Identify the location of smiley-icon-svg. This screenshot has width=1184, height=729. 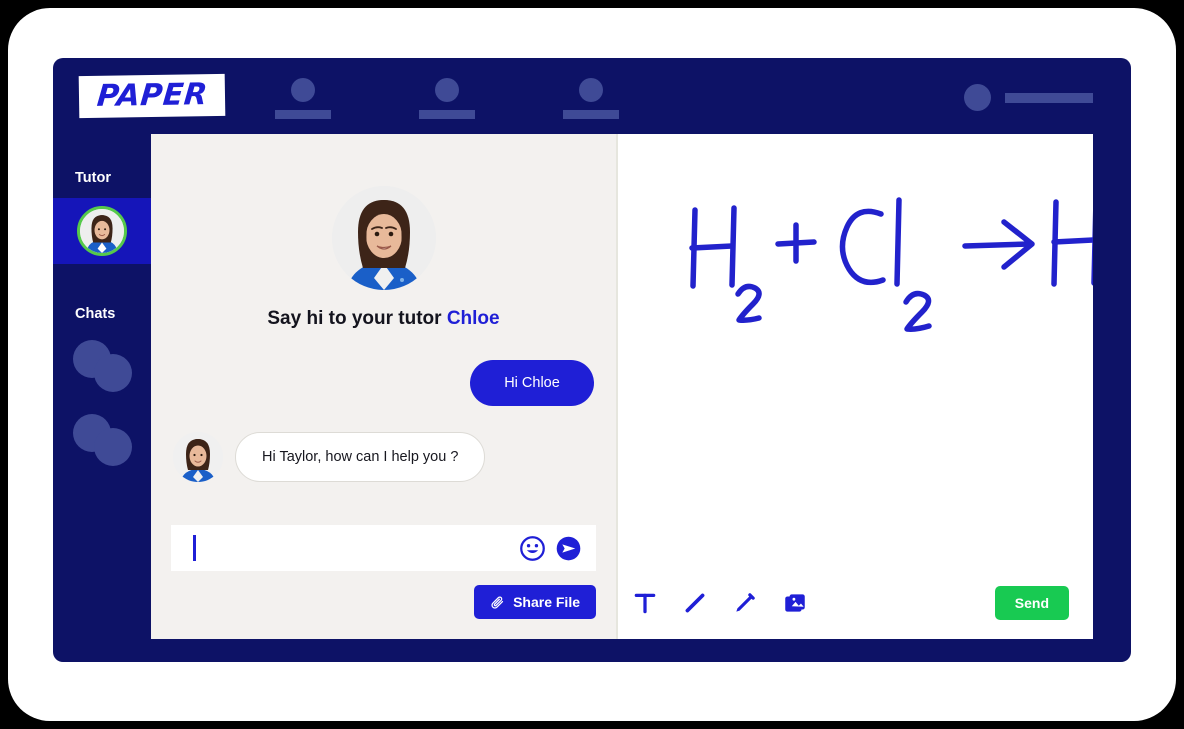
(532, 548).